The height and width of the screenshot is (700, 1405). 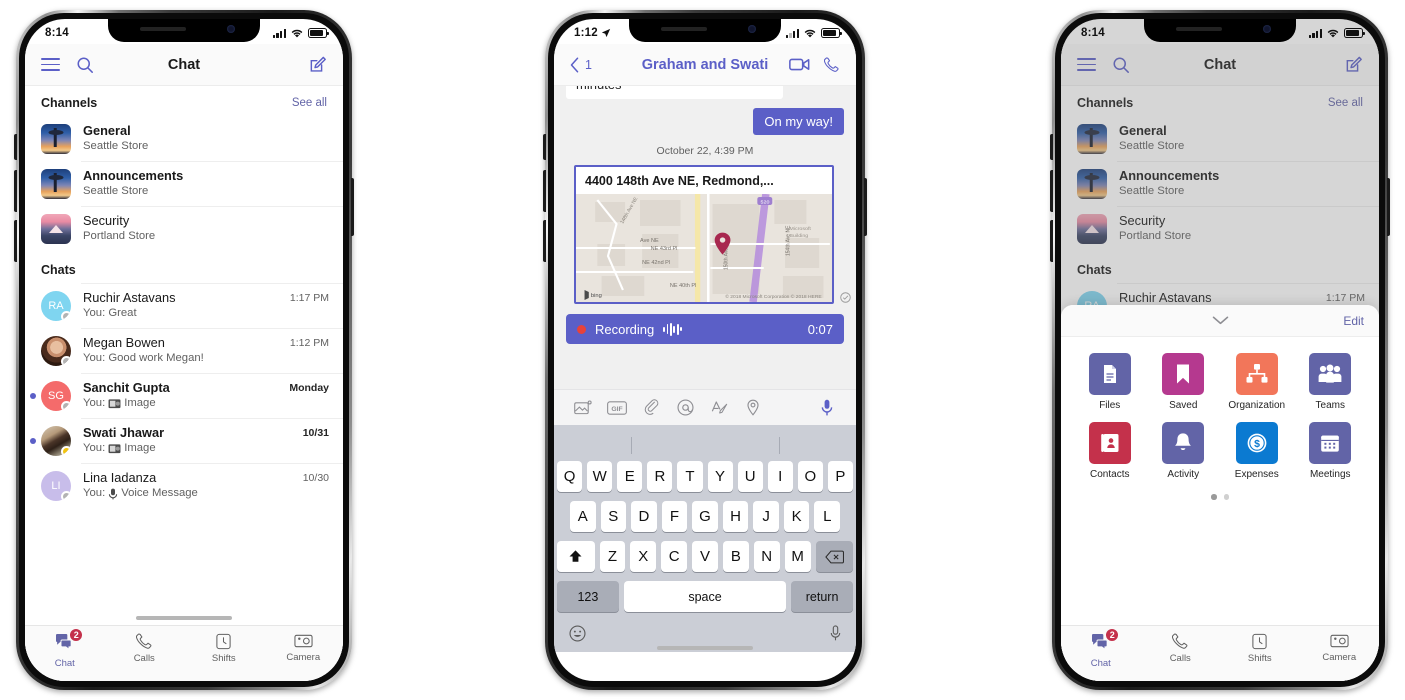 I want to click on key-P: P, so click(x=840, y=476).